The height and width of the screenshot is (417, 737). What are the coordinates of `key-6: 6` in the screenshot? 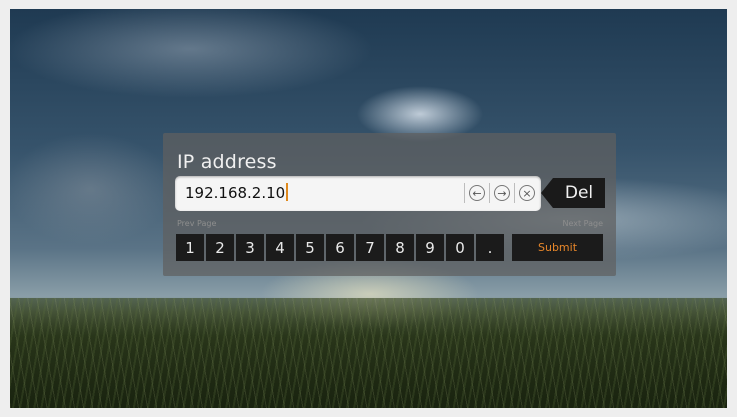 It's located at (340, 247).